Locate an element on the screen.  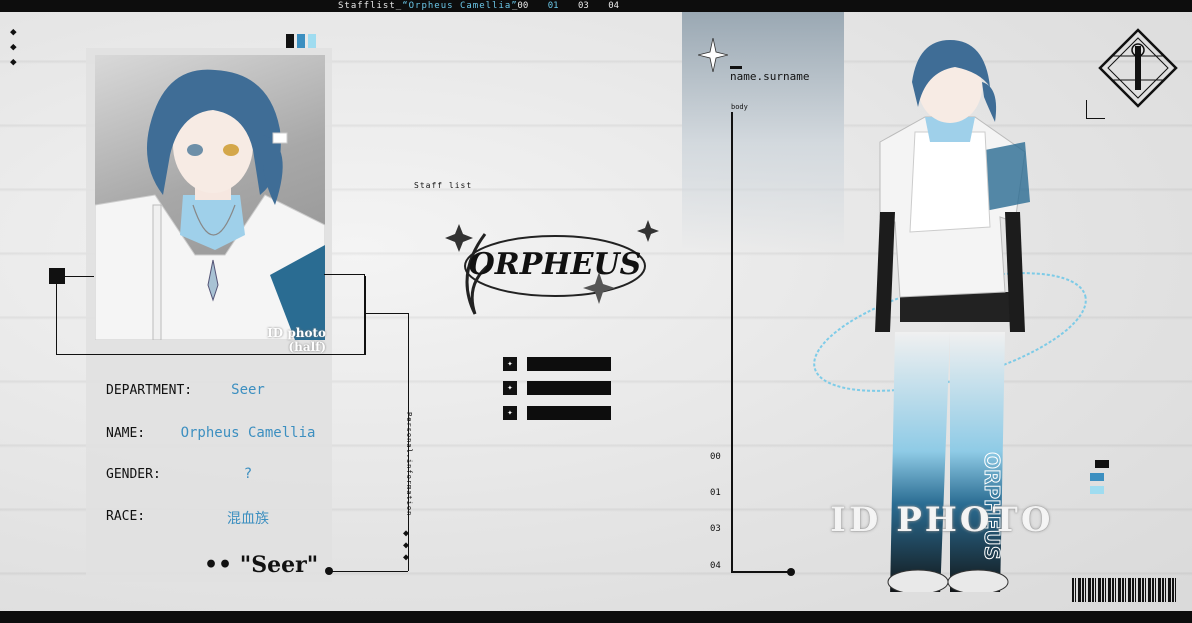
index-01: 01 is located at coordinates (715, 493).